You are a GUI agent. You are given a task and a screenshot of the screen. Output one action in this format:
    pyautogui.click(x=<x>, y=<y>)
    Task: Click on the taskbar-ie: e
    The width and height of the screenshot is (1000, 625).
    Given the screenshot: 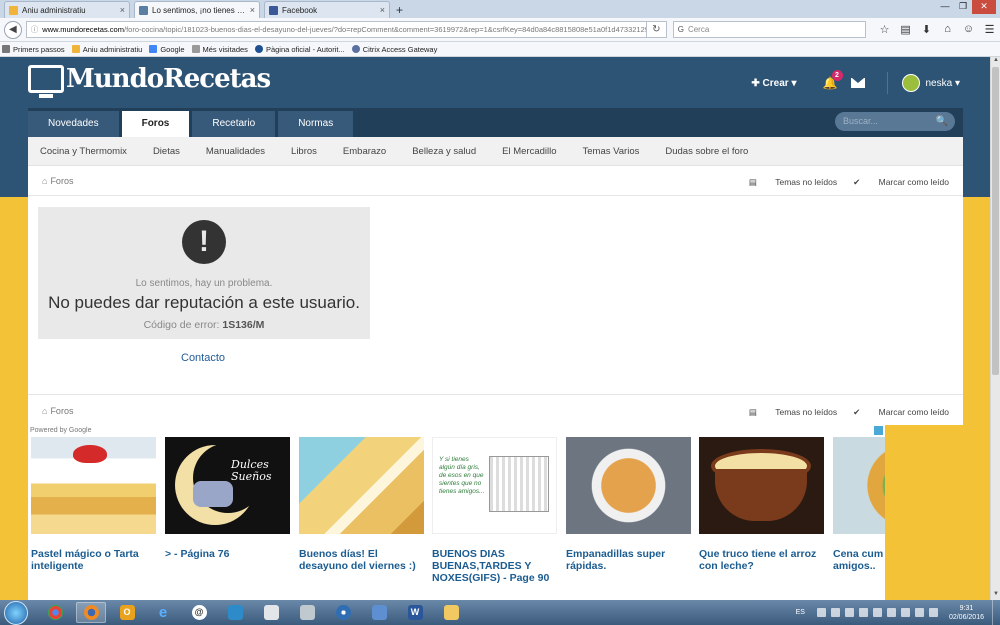 What is the action you would take?
    pyautogui.click(x=163, y=612)
    